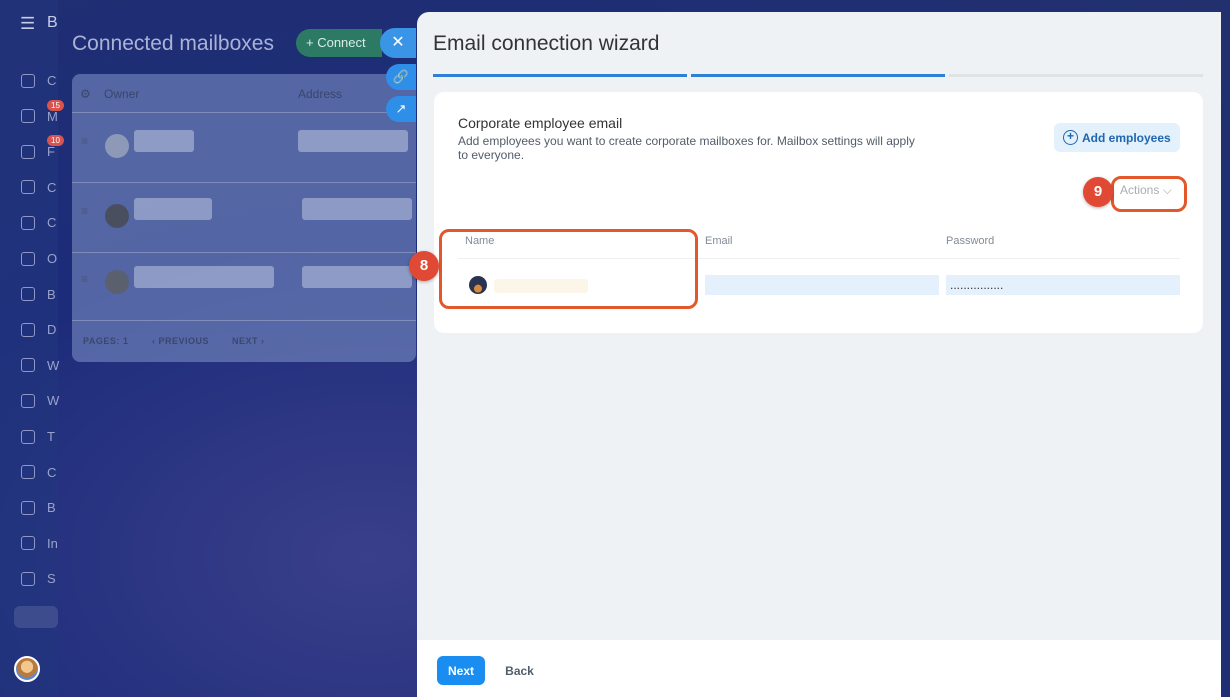  Describe the element at coordinates (52, 330) in the screenshot. I see `sidebar-item-label: D` at that location.